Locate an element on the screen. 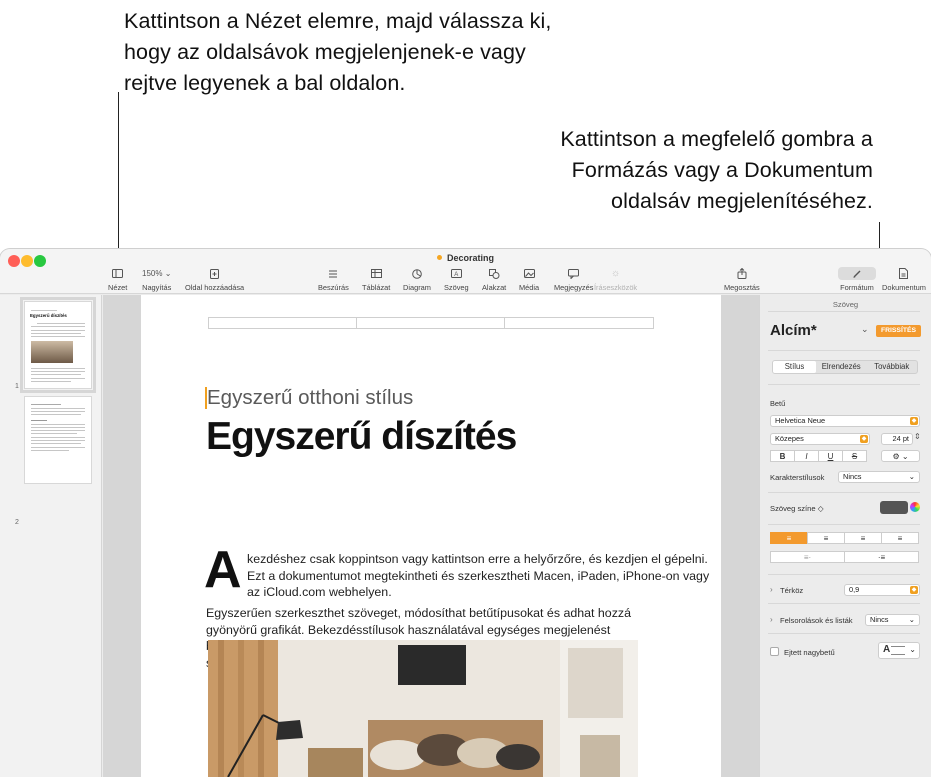 The image size is (931, 777). view-button: Nézet is located at coordinates (117, 279).